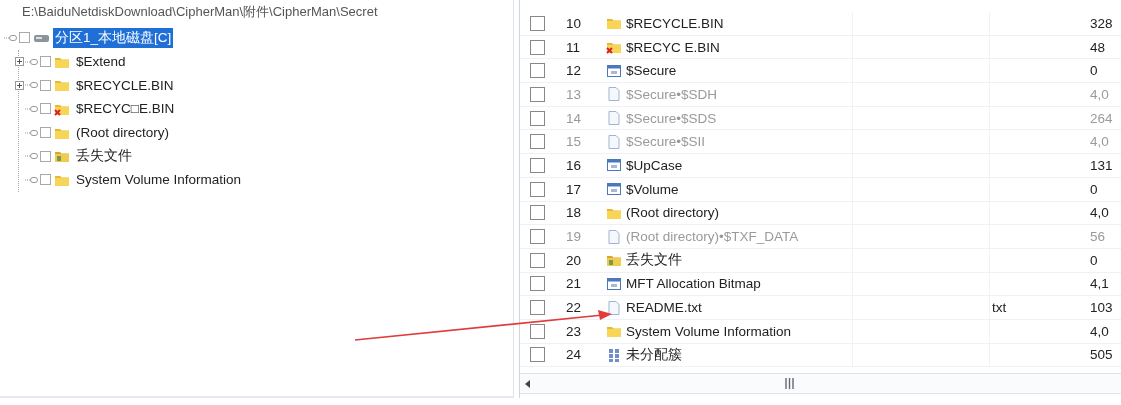 The width and height of the screenshot is (1121, 405). Describe the element at coordinates (125, 109) in the screenshot. I see `tree-item: $RECYC□E.BIN` at that location.